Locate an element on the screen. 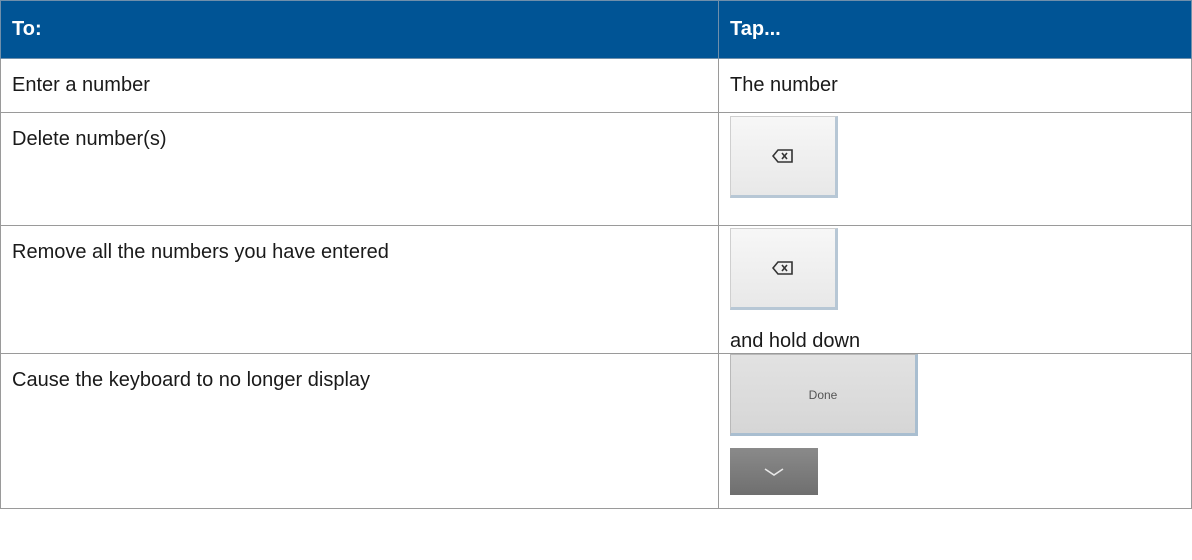 The image size is (1192, 560). header-to: To: is located at coordinates (359, 29).